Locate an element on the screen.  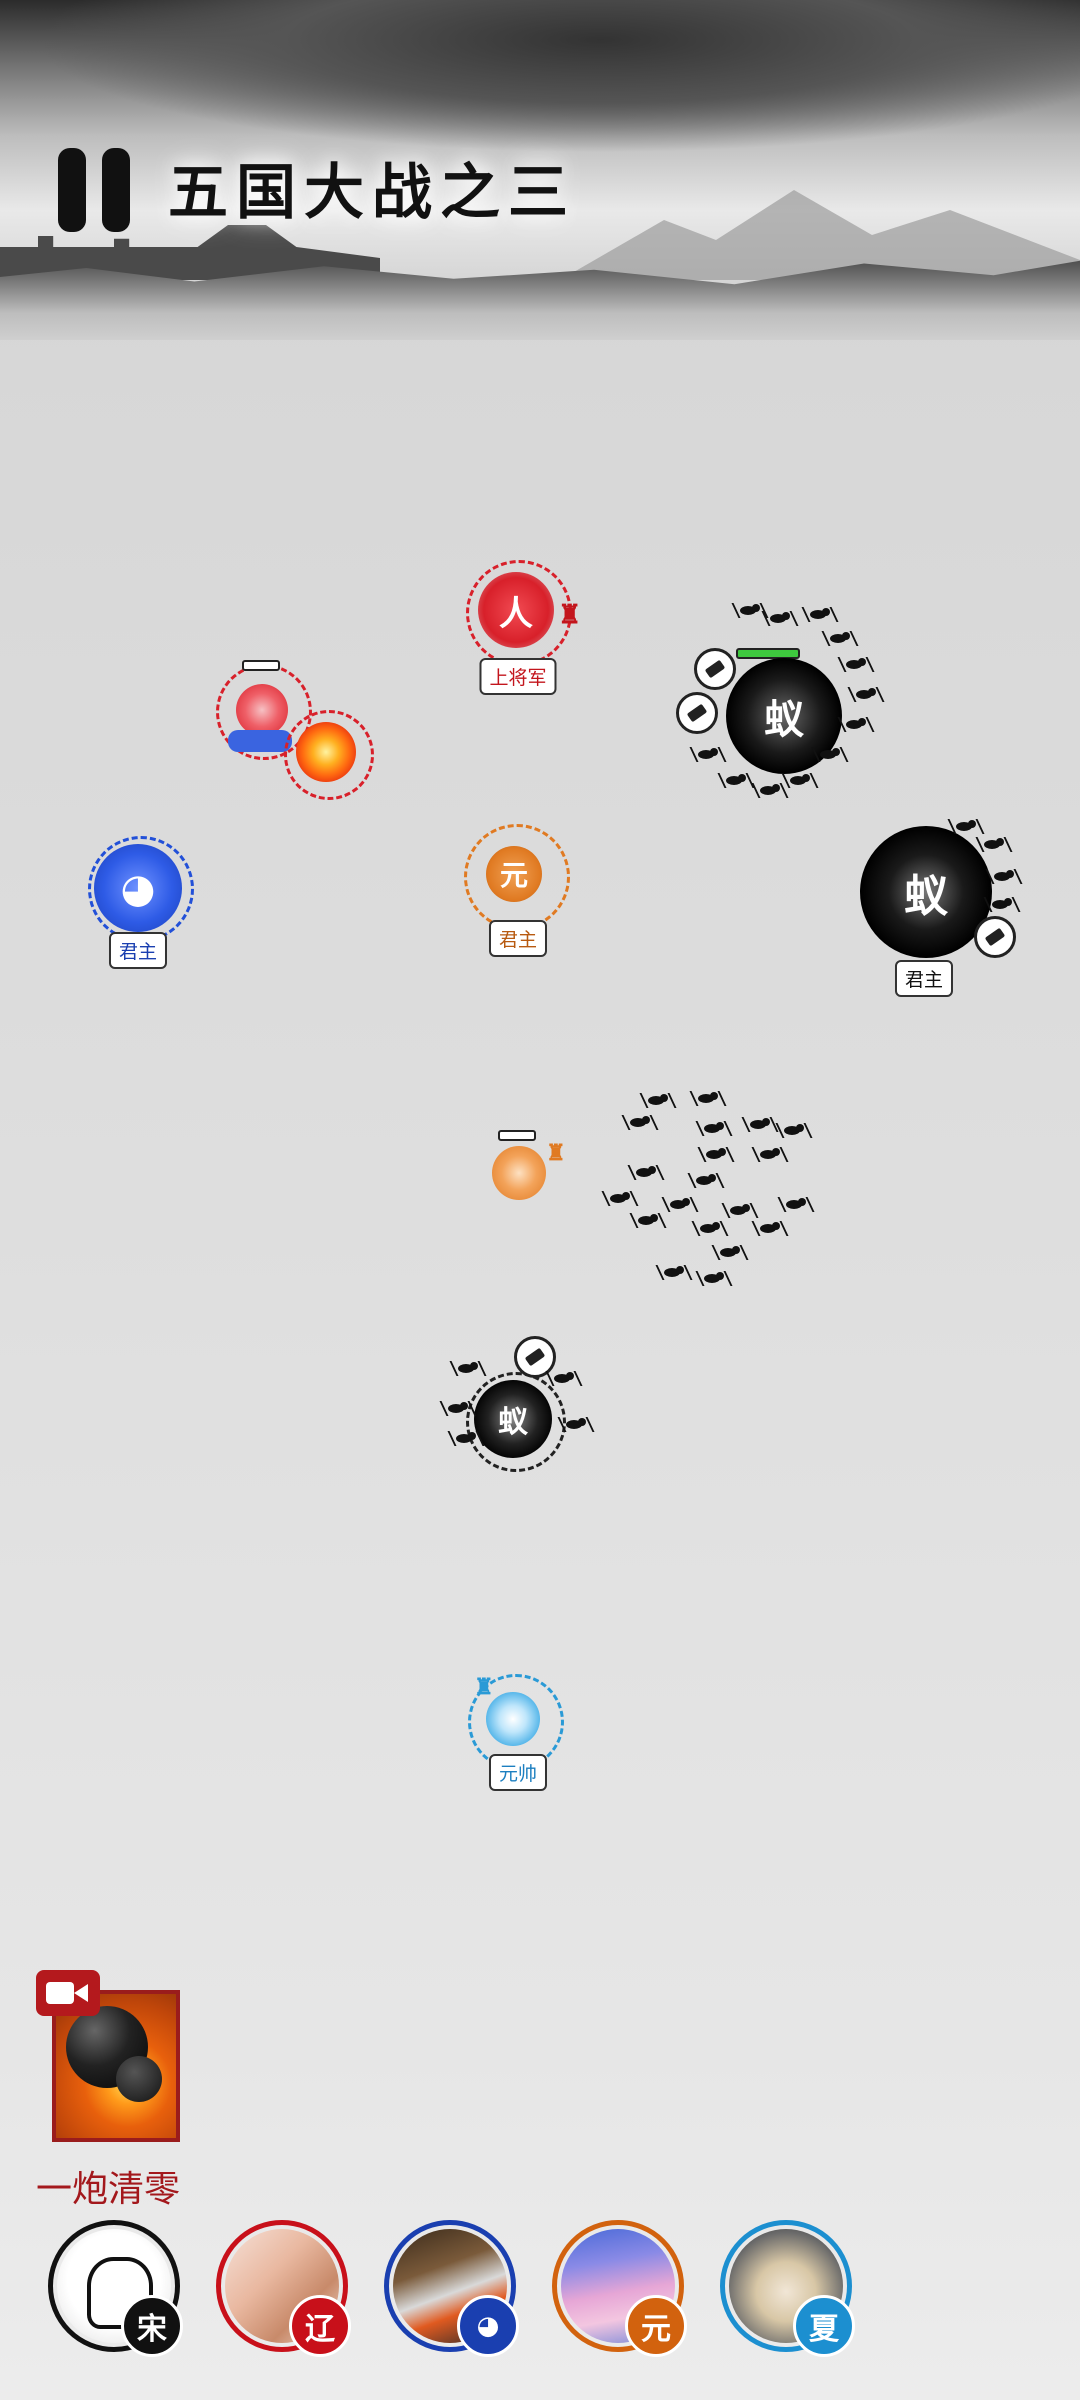
shield-icon is located at coordinates (715, 669).